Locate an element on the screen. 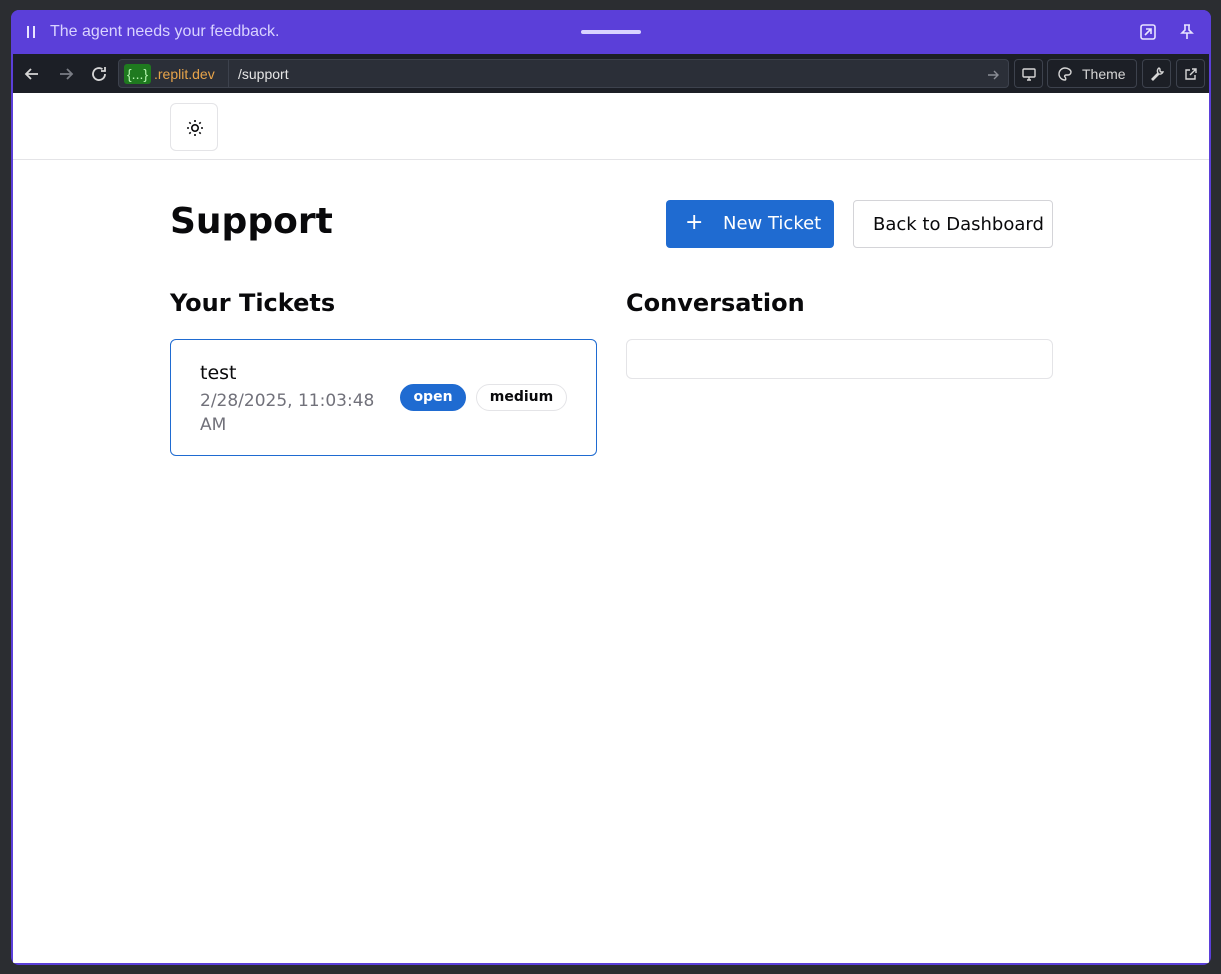 Image resolution: width=1221 pixels, height=974 pixels. url-path: /support is located at coordinates (263, 74).